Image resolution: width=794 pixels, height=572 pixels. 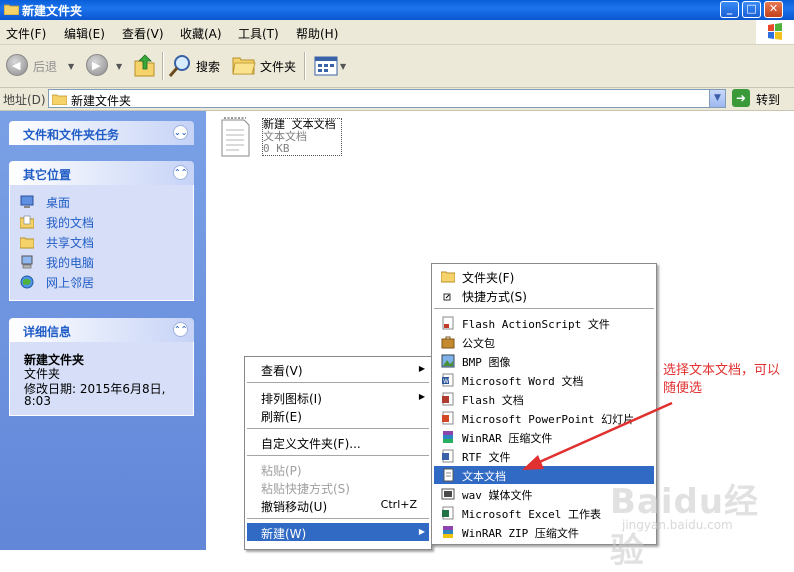 I want to click on back-arrow-icon: ◀, so click(x=16, y=65).